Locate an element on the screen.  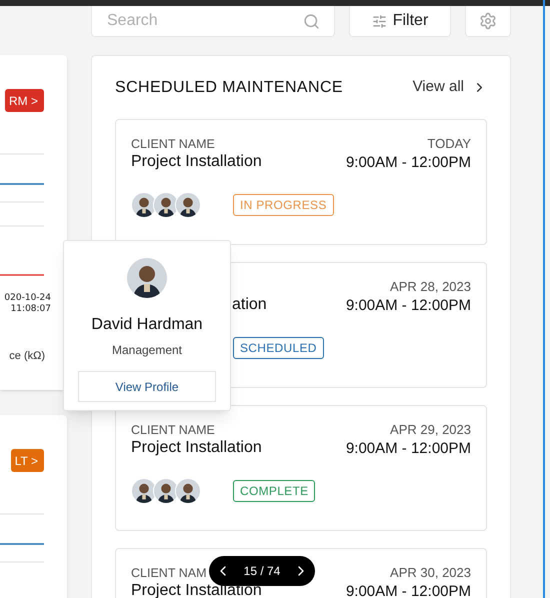
axis-tick-label: 020-10-24 is located at coordinates (27, 298).